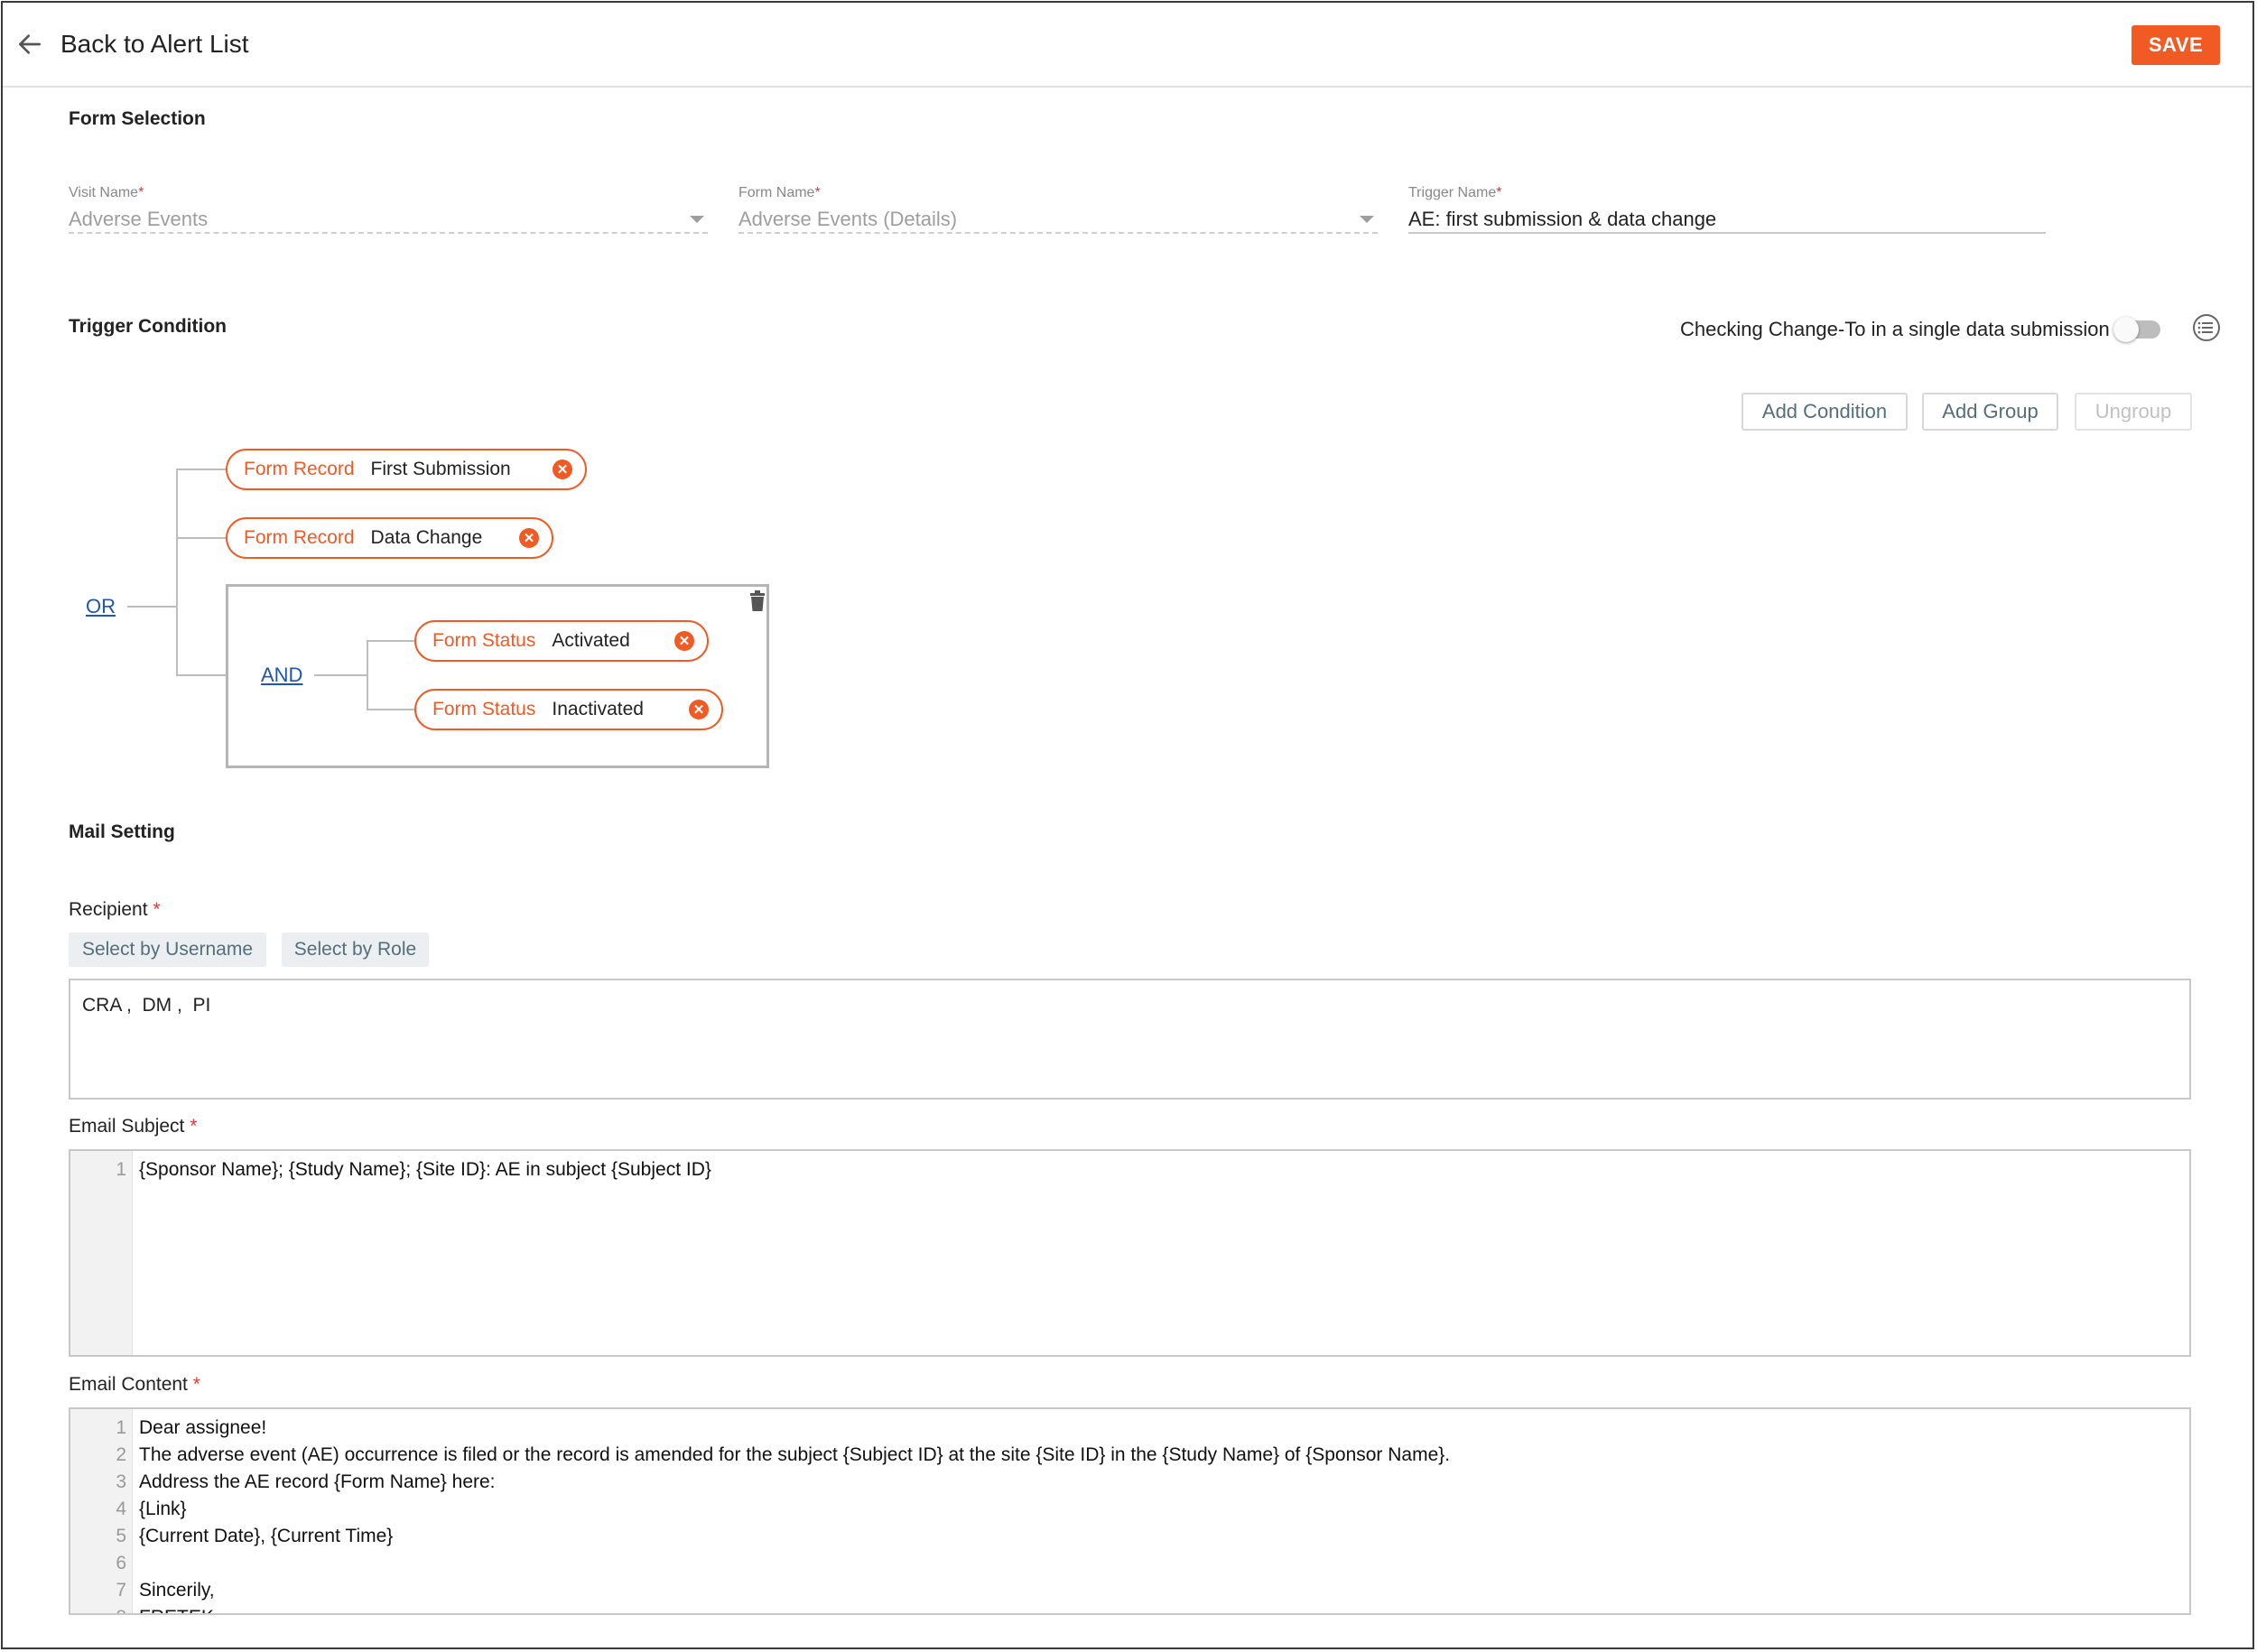 The height and width of the screenshot is (1652, 2257). I want to click on form-name-label: Form Name, so click(777, 192).